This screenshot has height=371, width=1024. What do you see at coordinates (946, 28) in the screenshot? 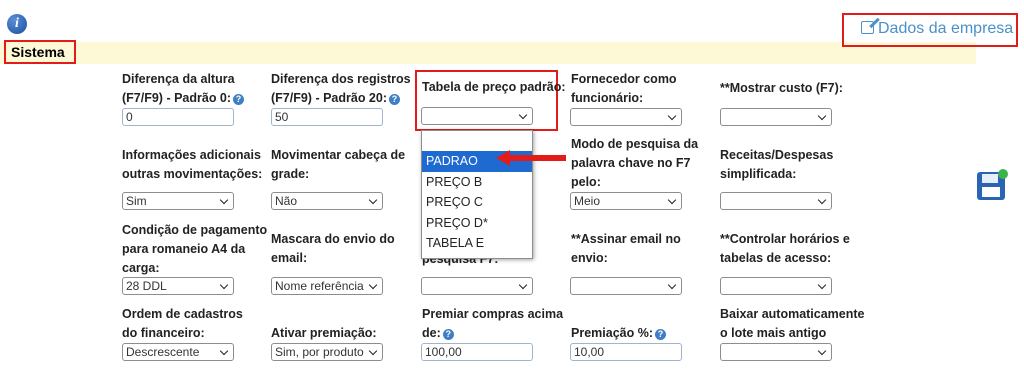
I see `dados-empresa-label: Dados da empresa` at bounding box center [946, 28].